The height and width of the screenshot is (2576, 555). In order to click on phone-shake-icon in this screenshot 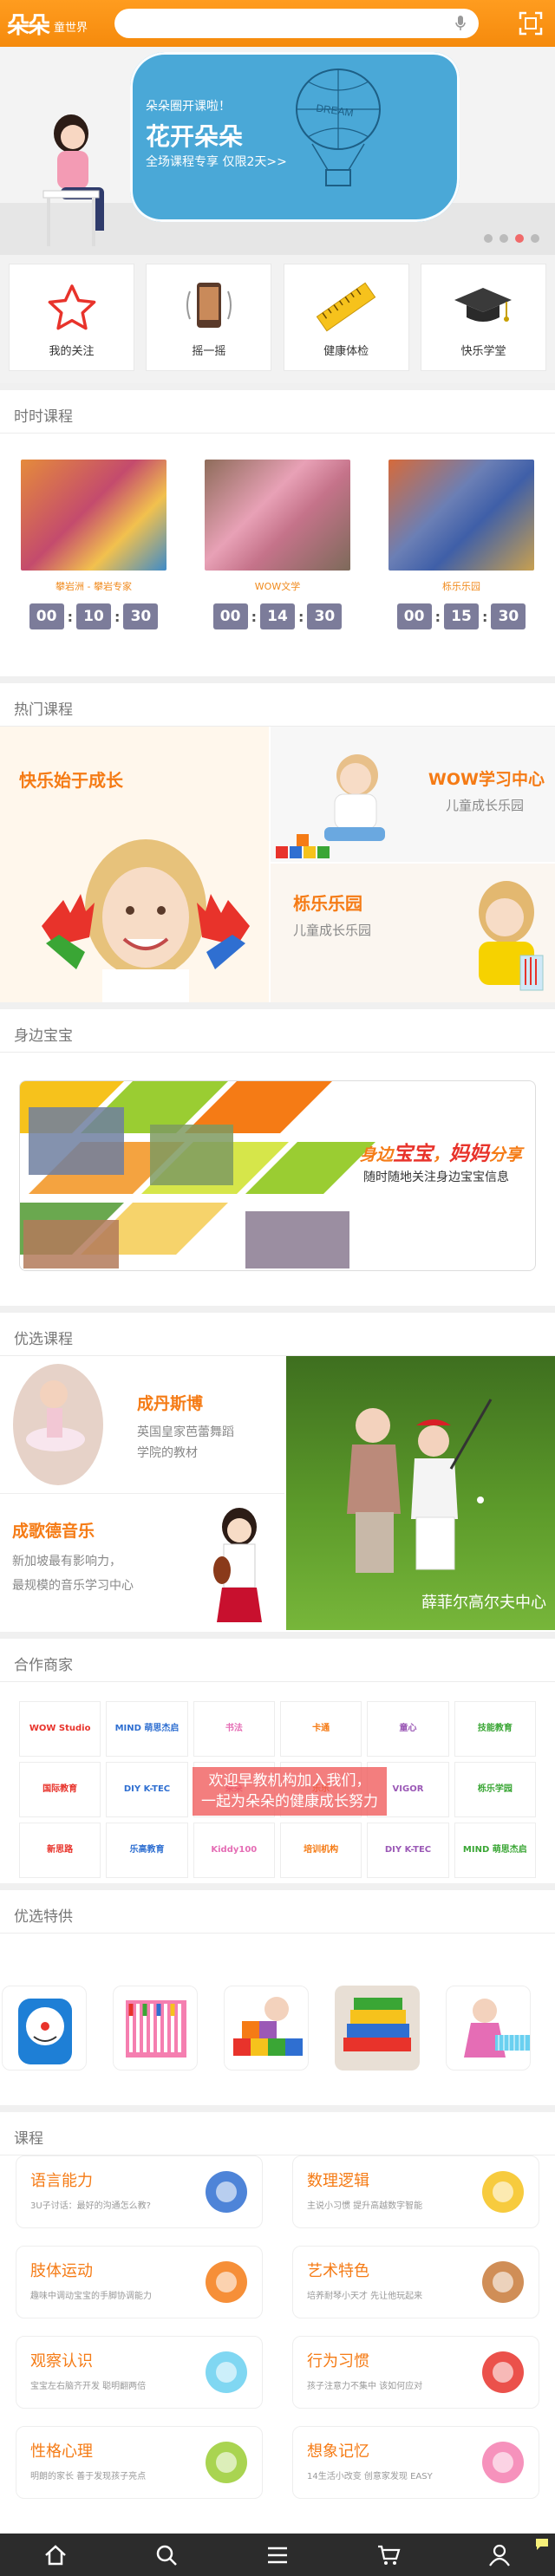, I will do `click(209, 306)`.